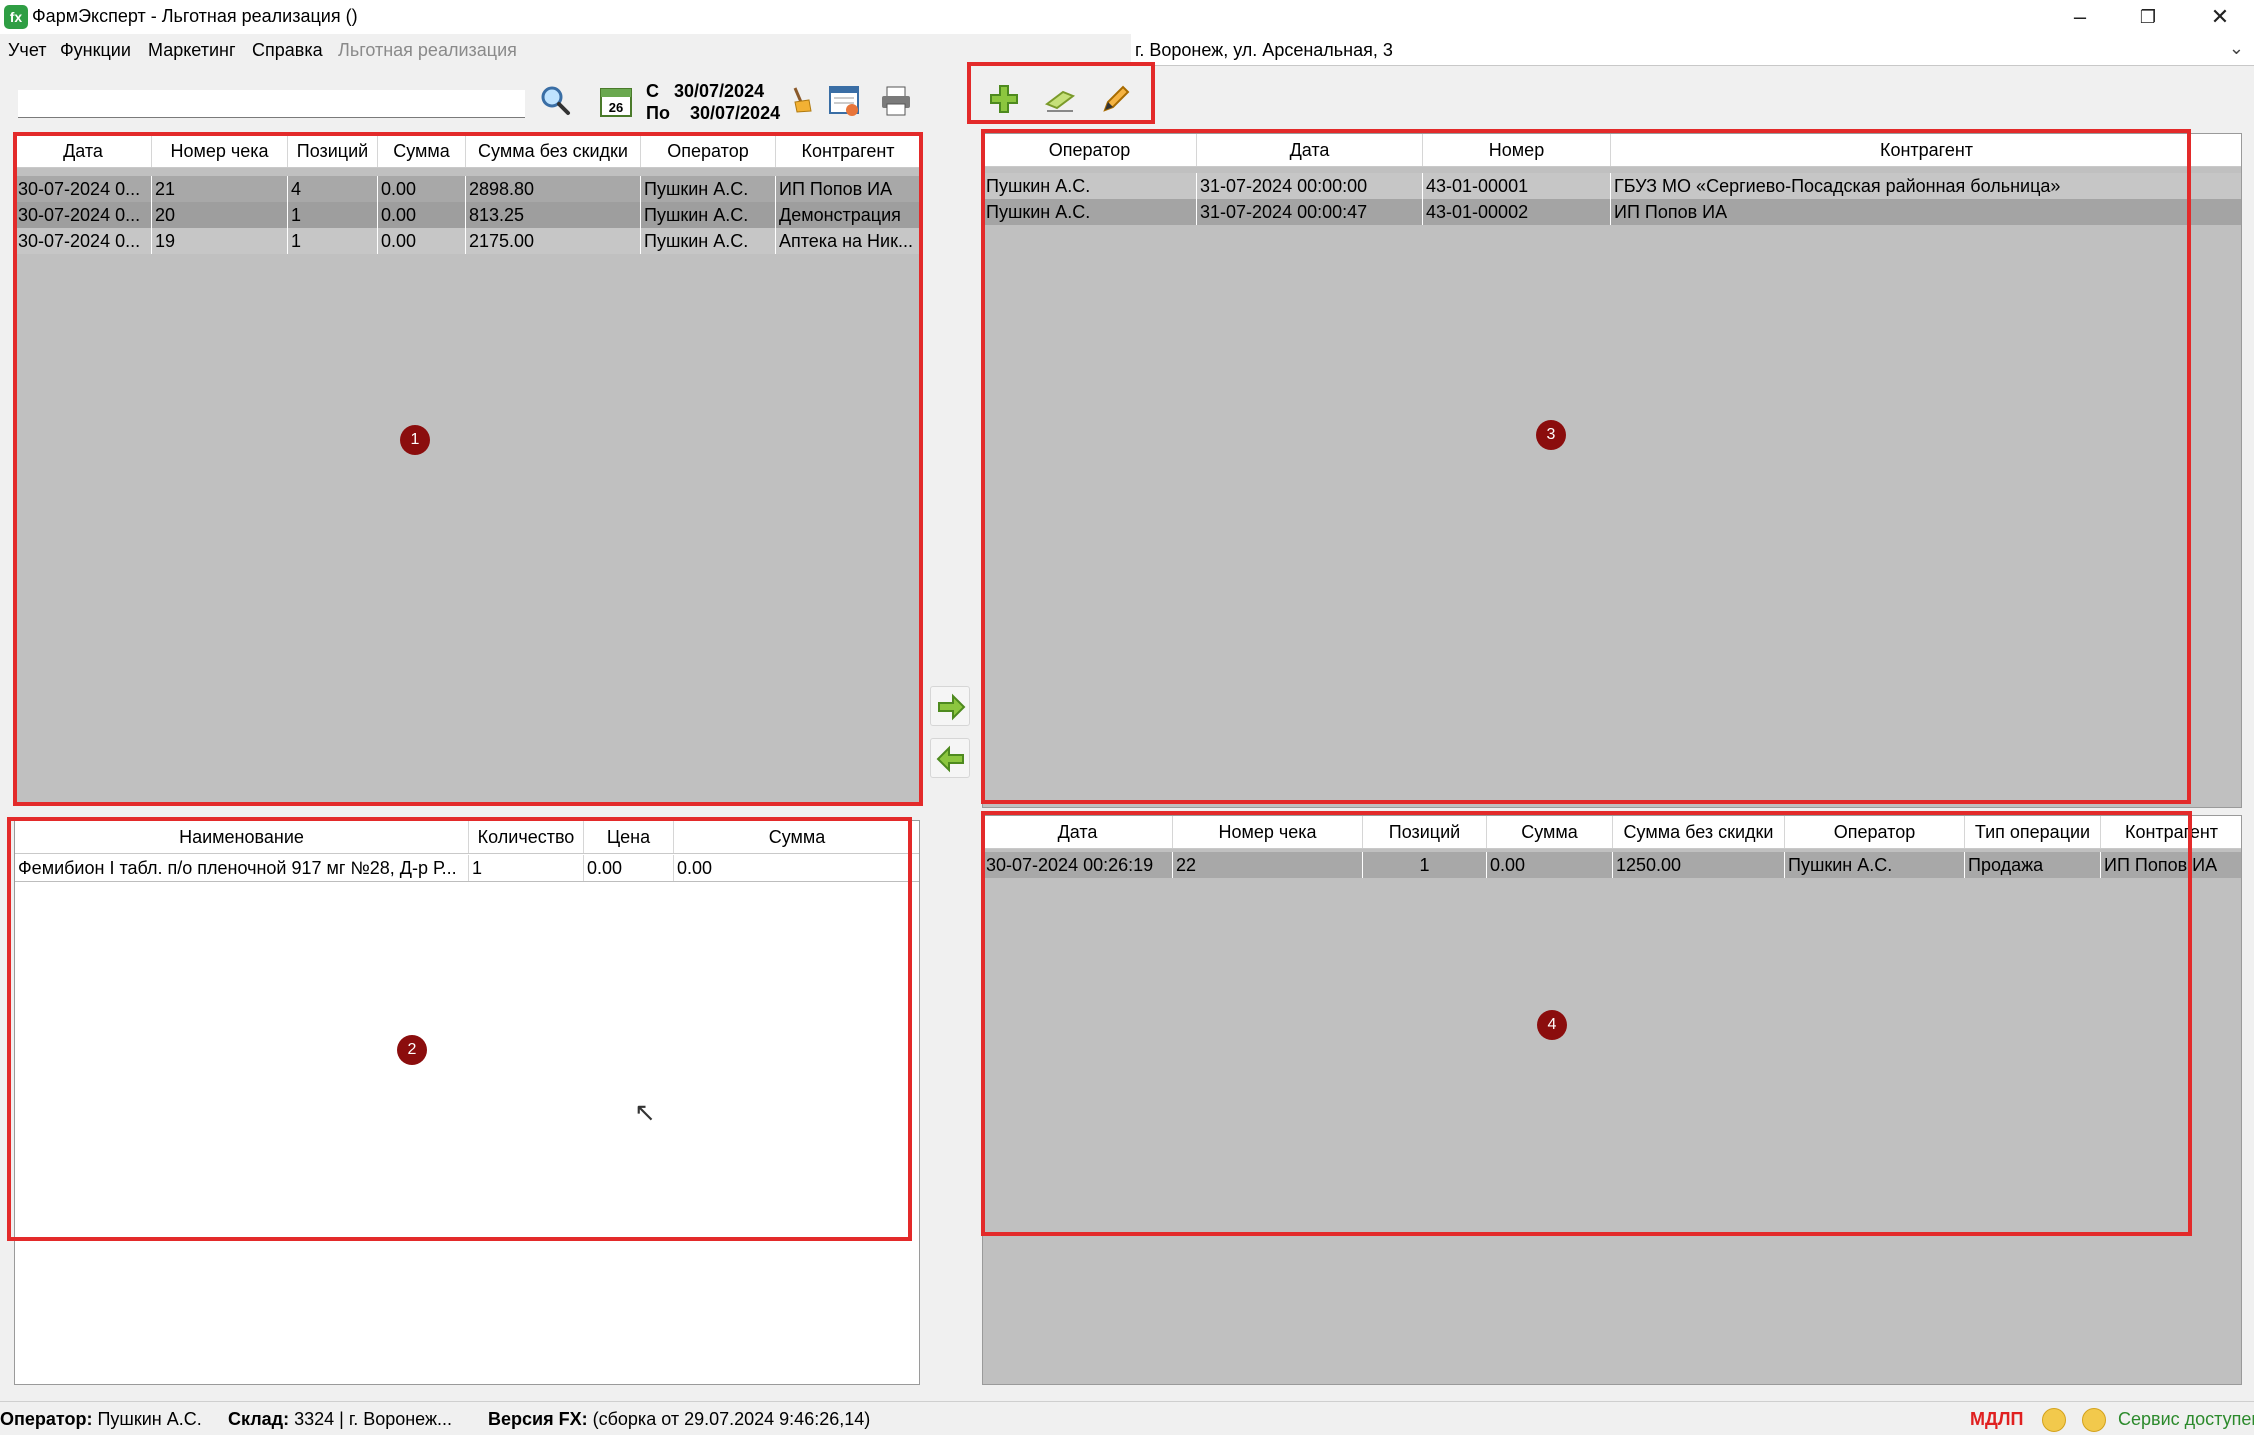  What do you see at coordinates (149, 1419) in the screenshot?
I see `operator-value: Пушкин А.С.` at bounding box center [149, 1419].